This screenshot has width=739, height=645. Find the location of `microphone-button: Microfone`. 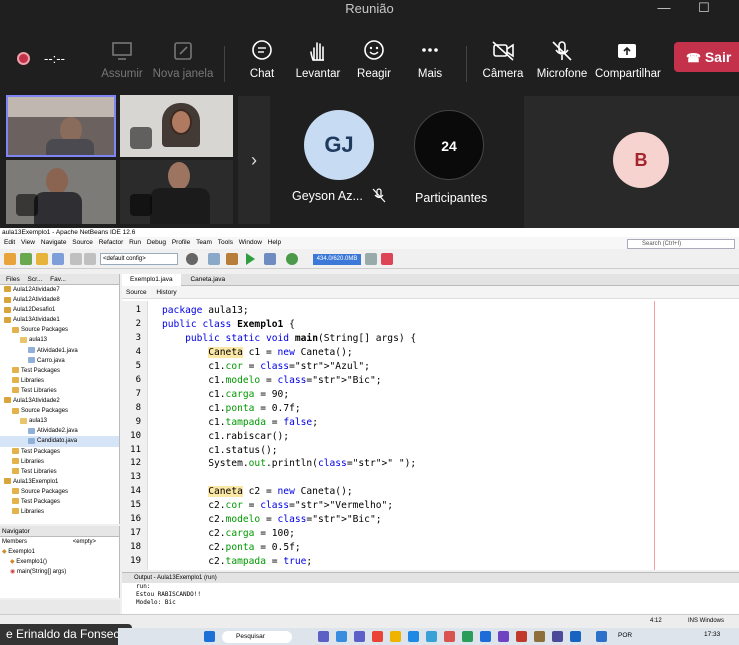

microphone-button: Microfone is located at coordinates (562, 60).